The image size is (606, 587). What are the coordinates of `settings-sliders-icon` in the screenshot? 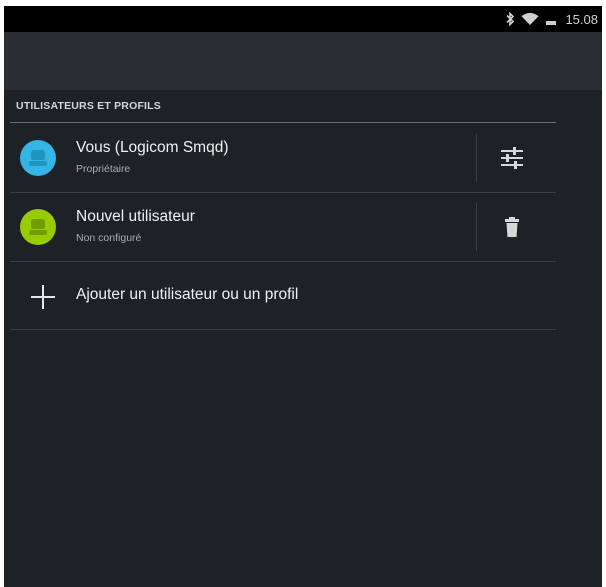 It's located at (512, 158).